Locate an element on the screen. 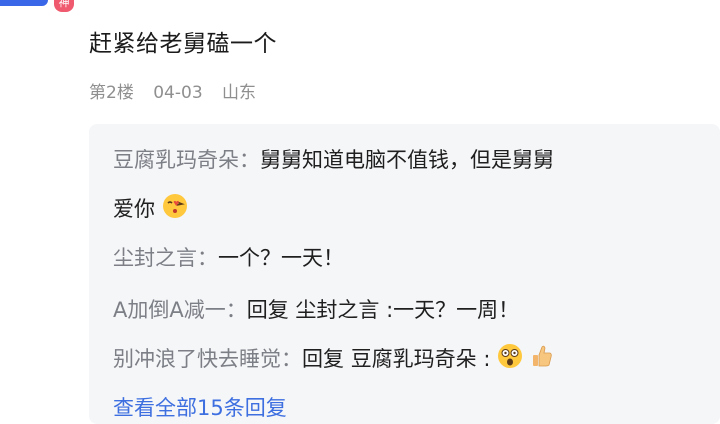 Image resolution: width=720 pixels, height=424 pixels. sub-reply-1: 豆腐乳玛奇朵：舅舅知道电脑不值钱，但是舅舅 is located at coordinates (333, 160).